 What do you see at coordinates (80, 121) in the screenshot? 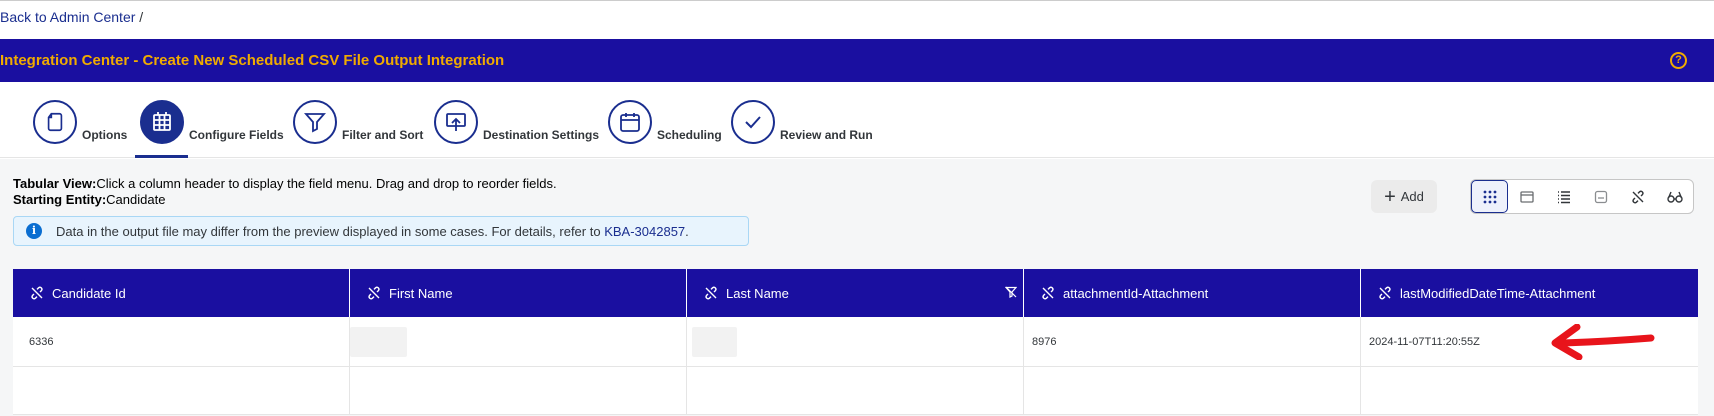
I see `step-options: Options` at bounding box center [80, 121].